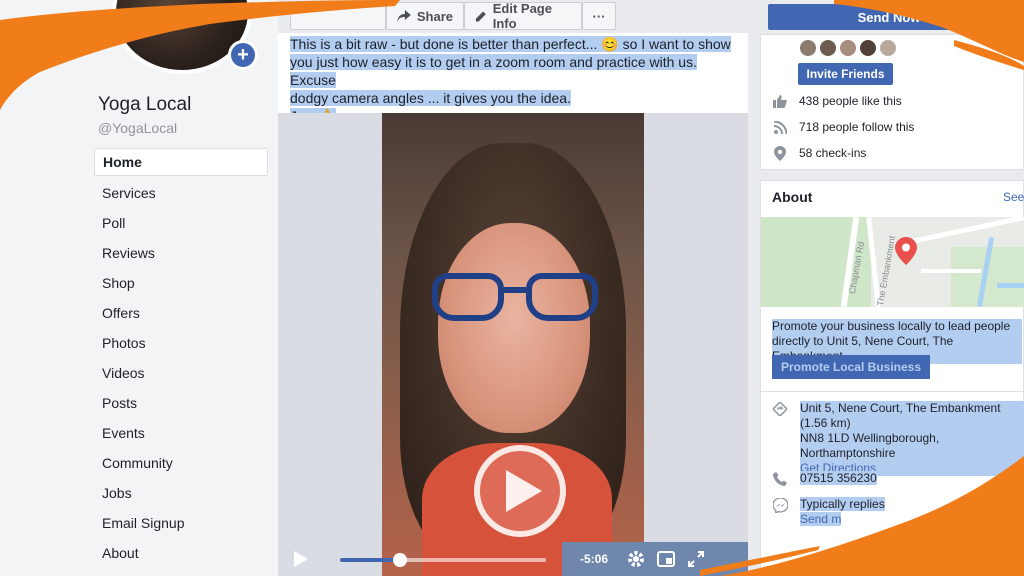 This screenshot has width=1024, height=576. I want to click on follows-count: 718 people follow this, so click(857, 127).